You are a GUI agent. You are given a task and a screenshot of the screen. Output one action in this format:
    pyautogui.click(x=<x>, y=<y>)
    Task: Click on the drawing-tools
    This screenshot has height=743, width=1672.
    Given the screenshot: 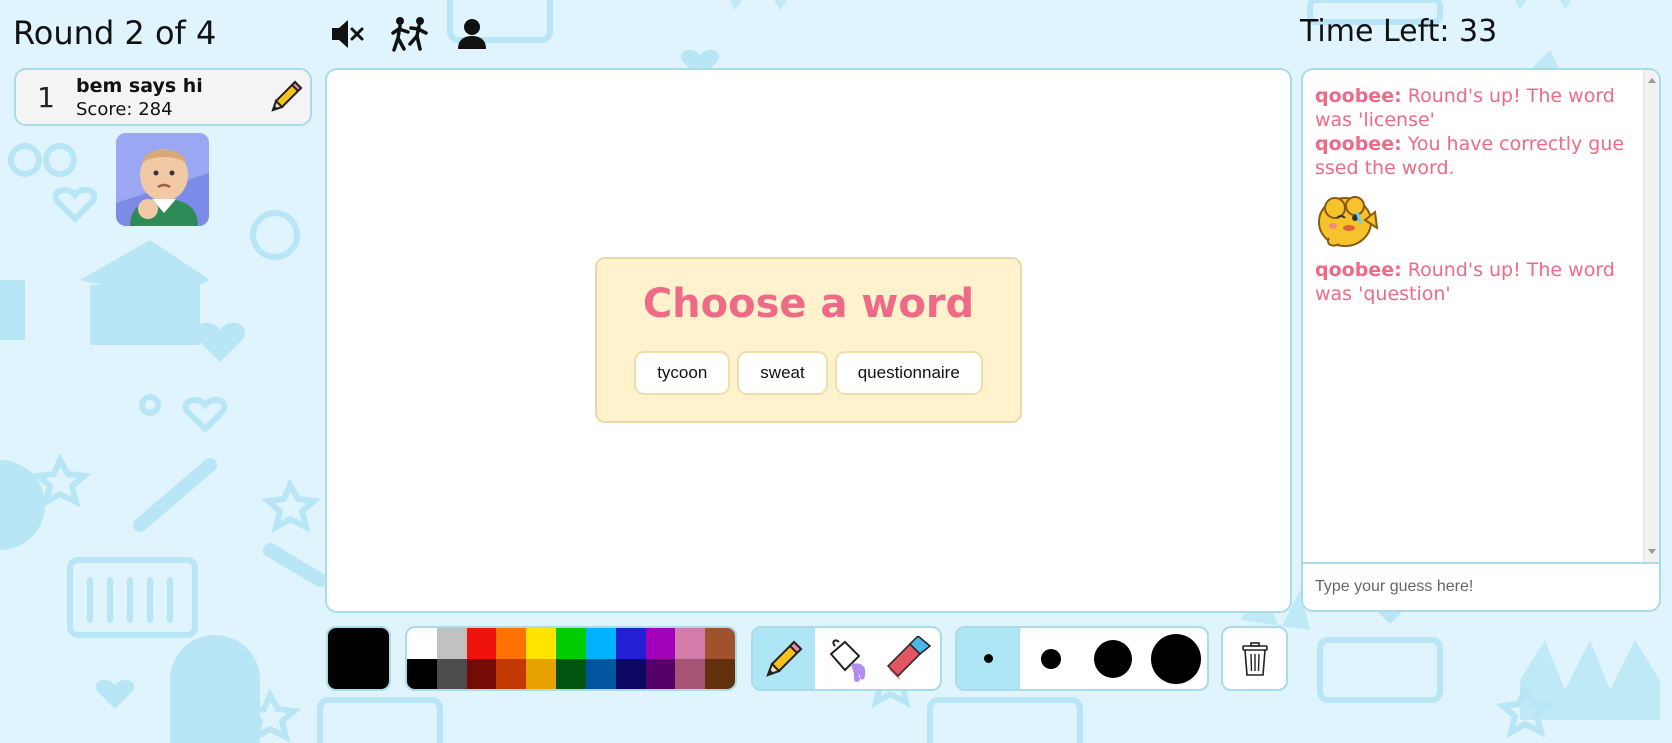 What is the action you would take?
    pyautogui.click(x=846, y=658)
    